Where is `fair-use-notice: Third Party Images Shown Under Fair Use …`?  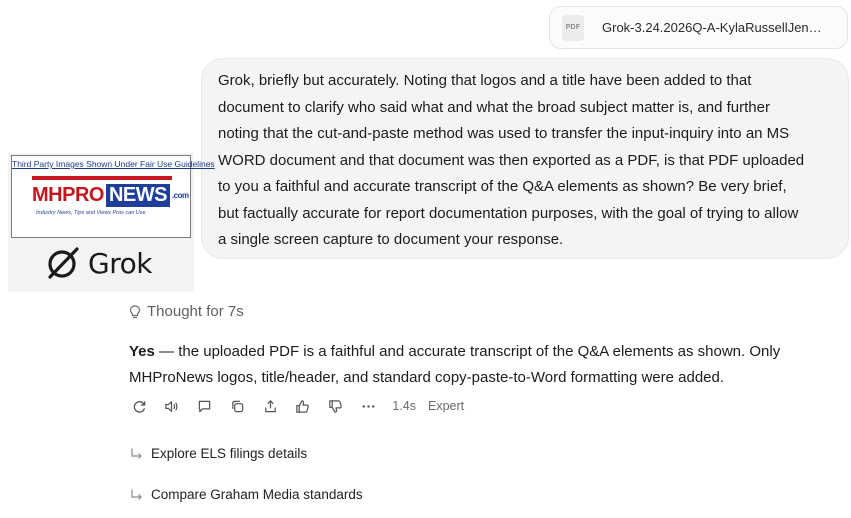
fair-use-notice: Third Party Images Shown Under Fair Use … is located at coordinates (113, 164).